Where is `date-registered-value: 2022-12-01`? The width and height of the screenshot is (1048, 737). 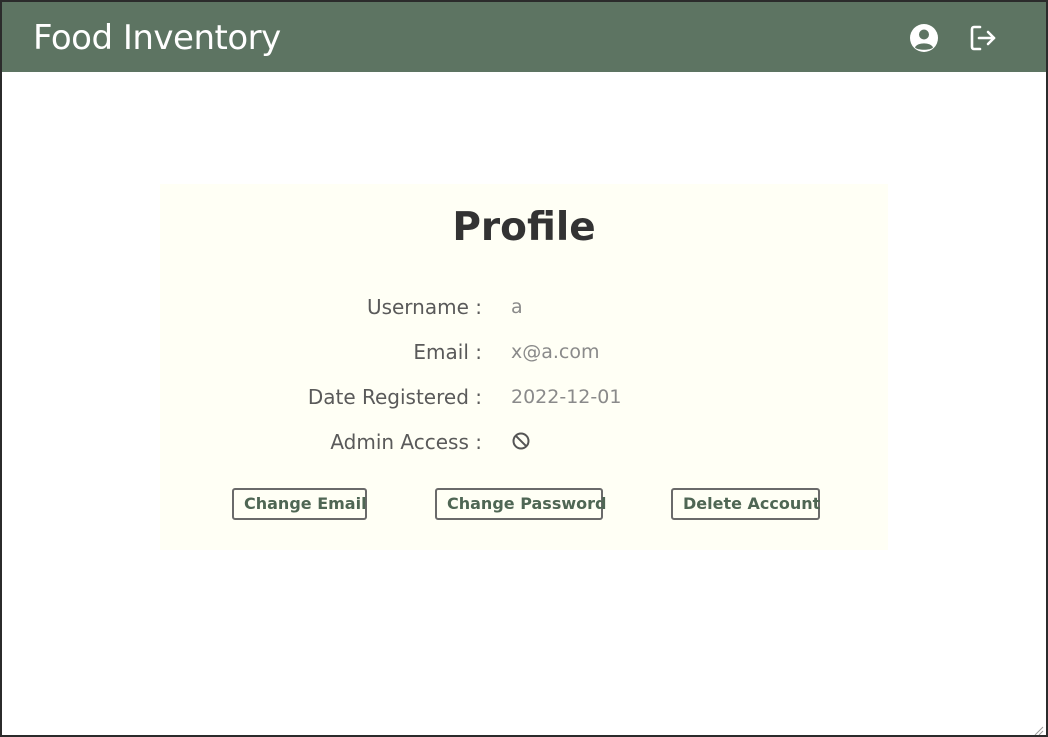
date-registered-value: 2022-12-01 is located at coordinates (566, 397).